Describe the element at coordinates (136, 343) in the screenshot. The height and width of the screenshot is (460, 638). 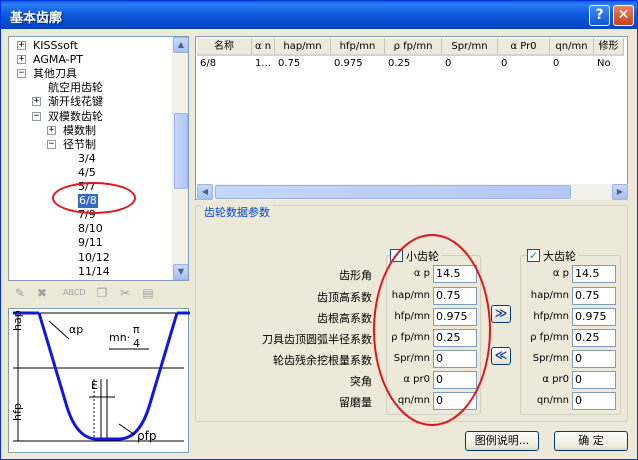
I see `four-label: 4` at that location.